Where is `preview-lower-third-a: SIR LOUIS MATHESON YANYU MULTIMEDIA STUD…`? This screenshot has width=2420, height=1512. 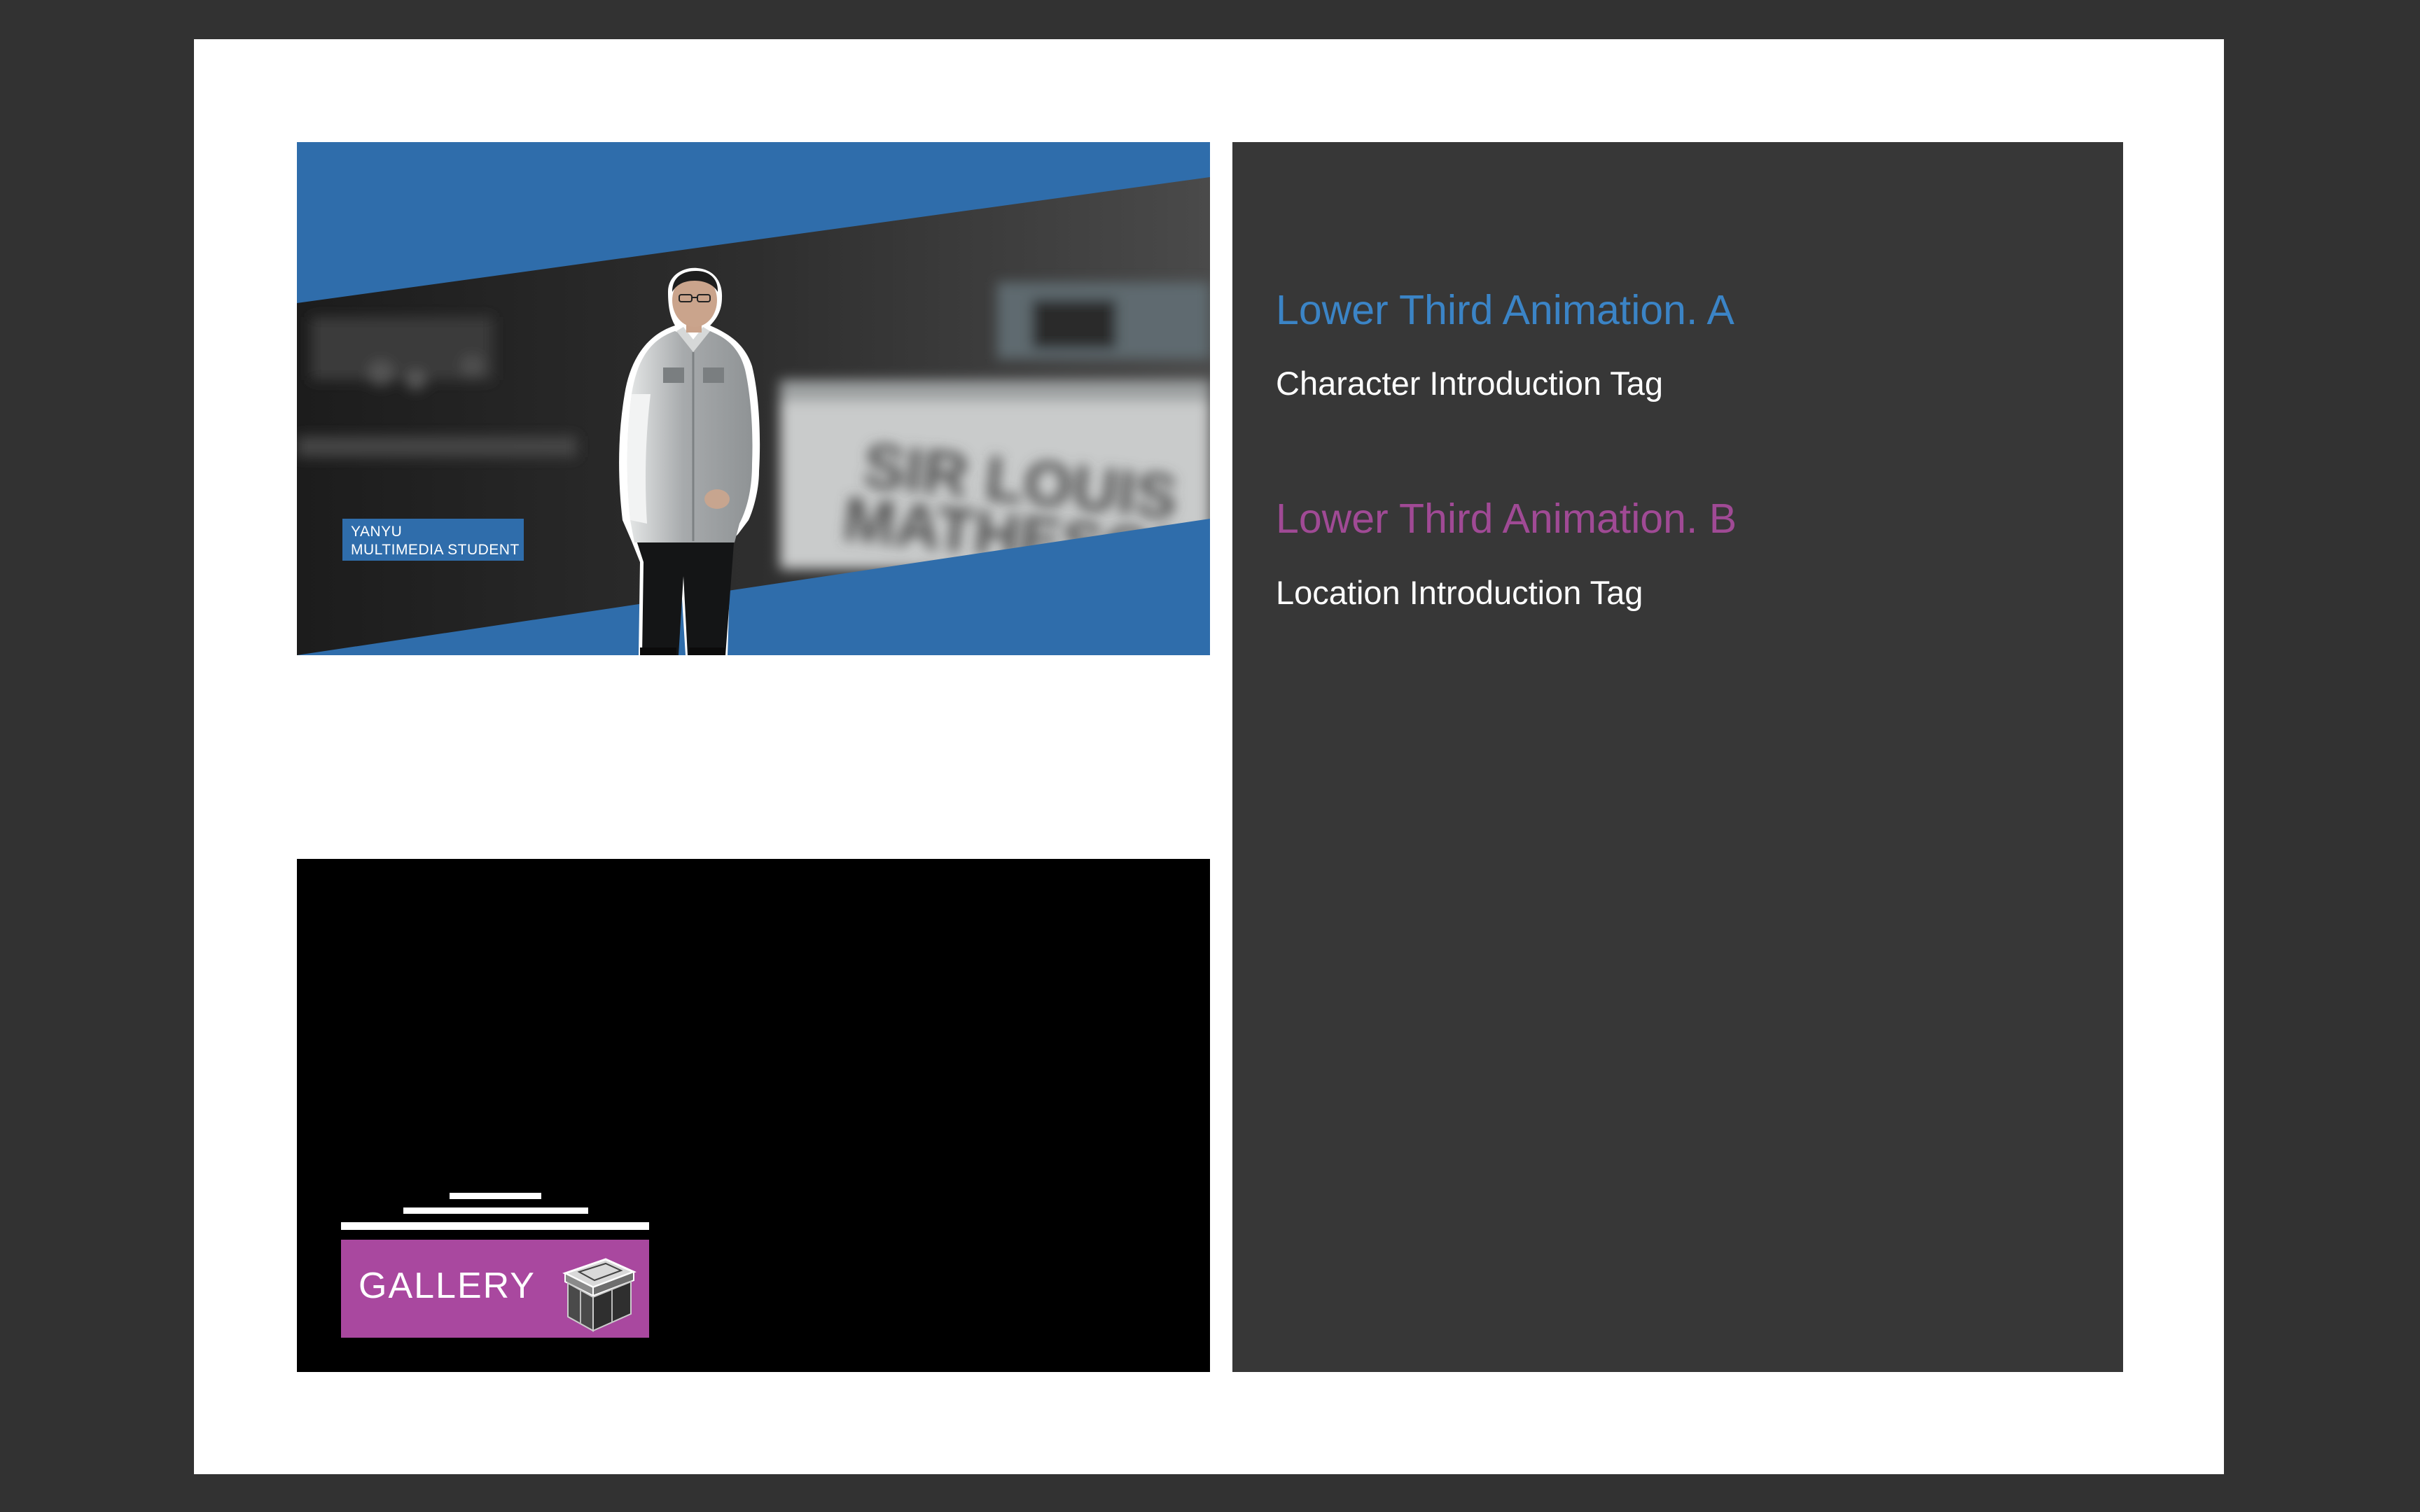
preview-lower-third-a: SIR LOUIS MATHESON YANYU MULTIMEDIA STUD… is located at coordinates (753, 398).